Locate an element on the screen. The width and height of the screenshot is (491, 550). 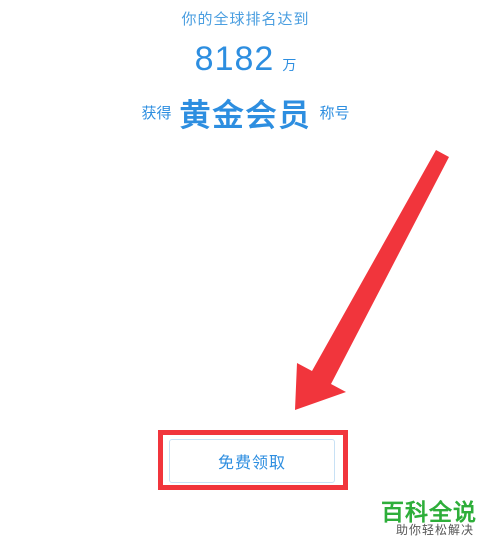
red-arrow-shape is located at coordinates (372, 280).